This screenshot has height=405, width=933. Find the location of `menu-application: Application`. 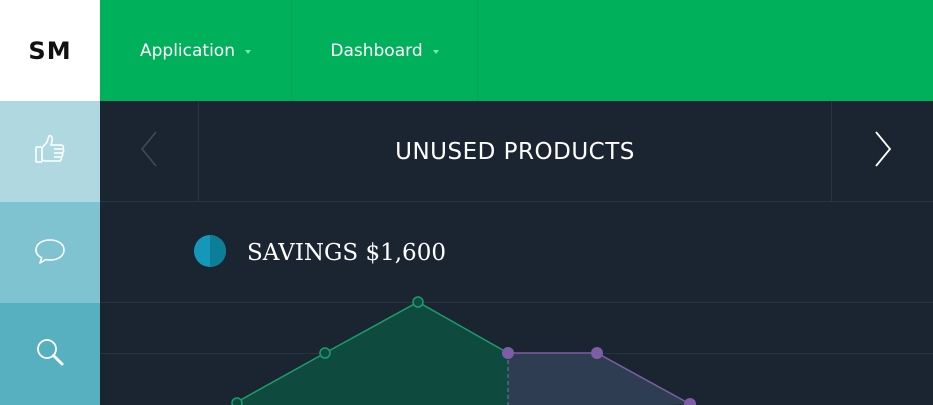

menu-application: Application is located at coordinates (195, 50).